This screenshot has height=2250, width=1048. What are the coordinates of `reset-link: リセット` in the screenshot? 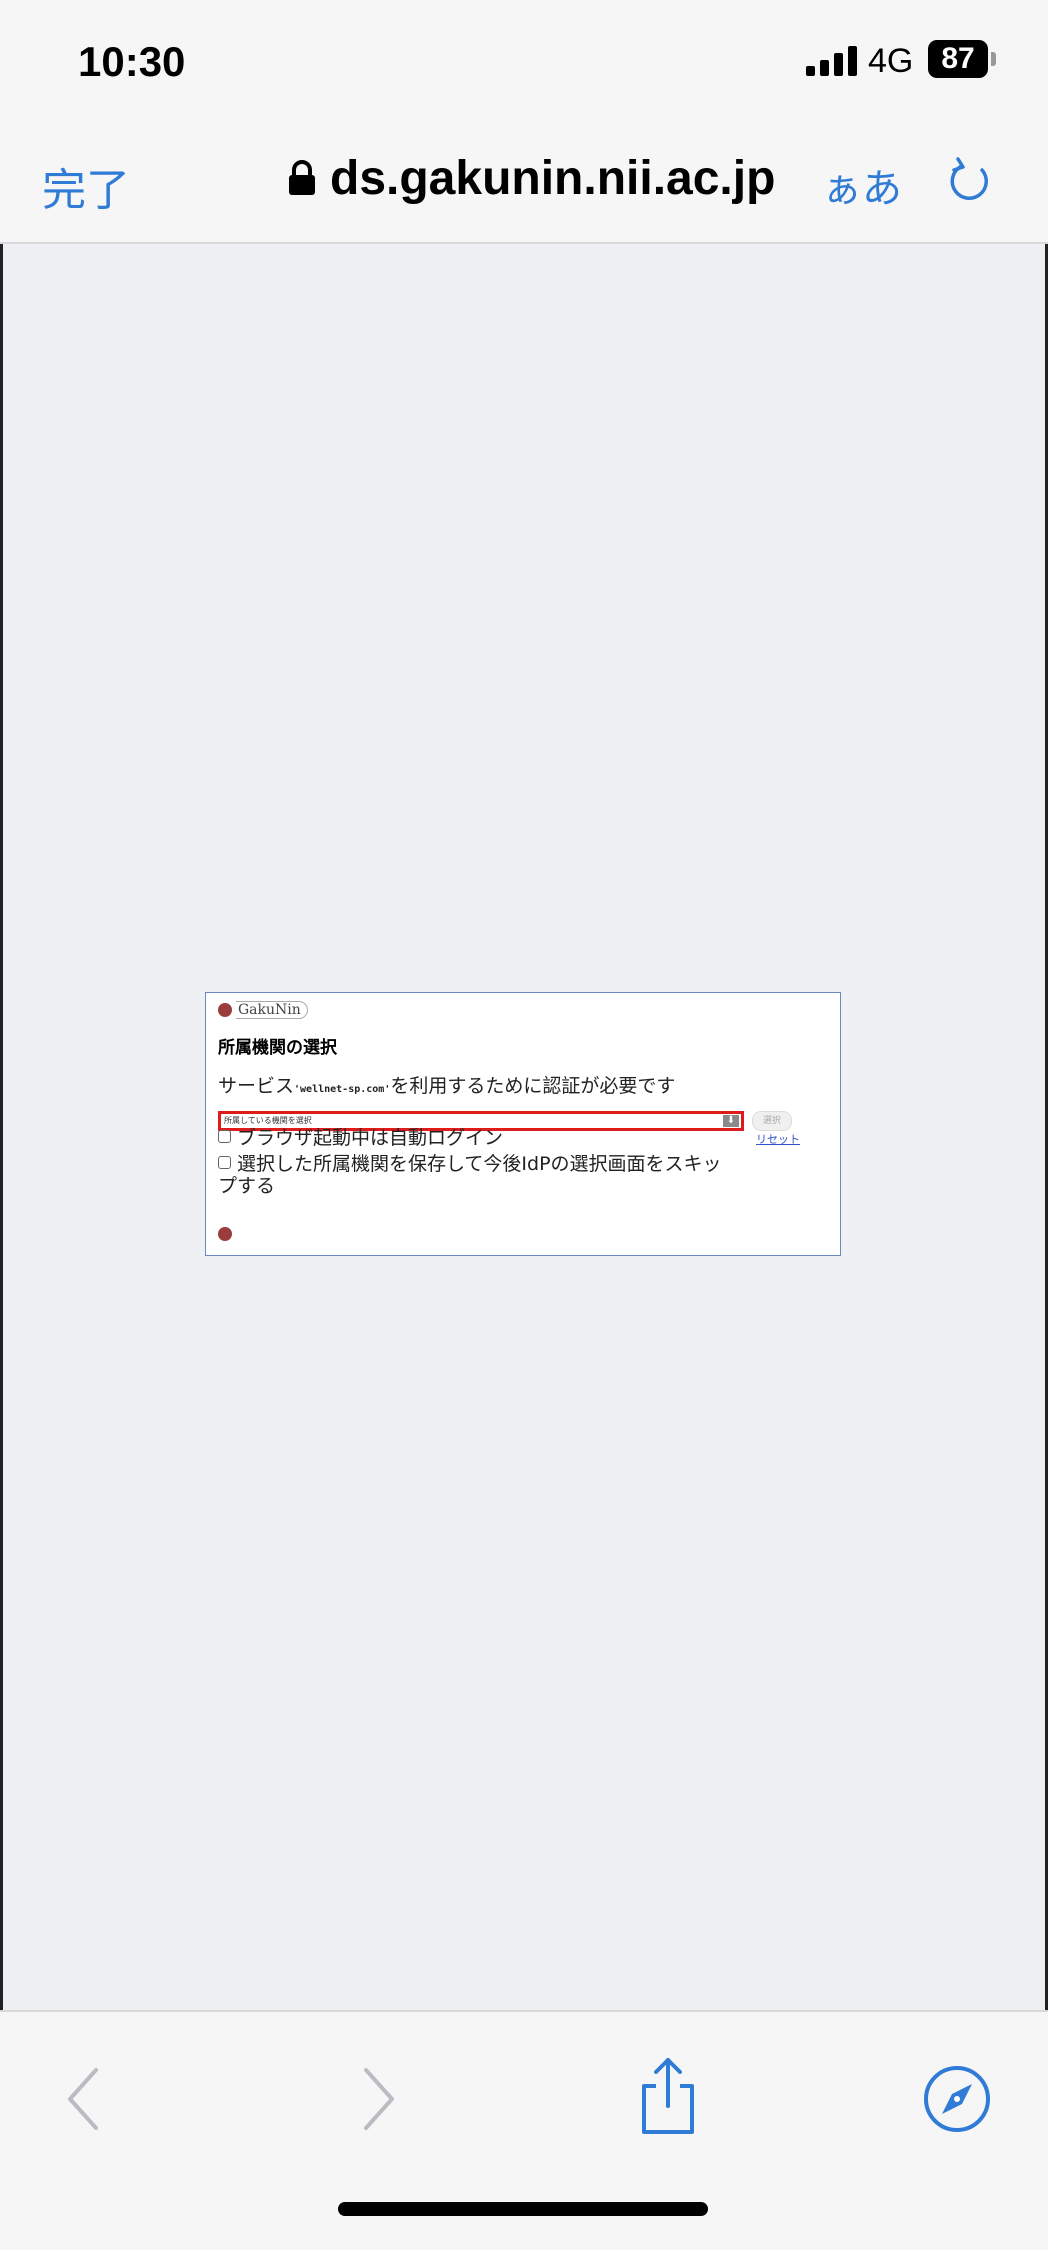 It's located at (778, 1139).